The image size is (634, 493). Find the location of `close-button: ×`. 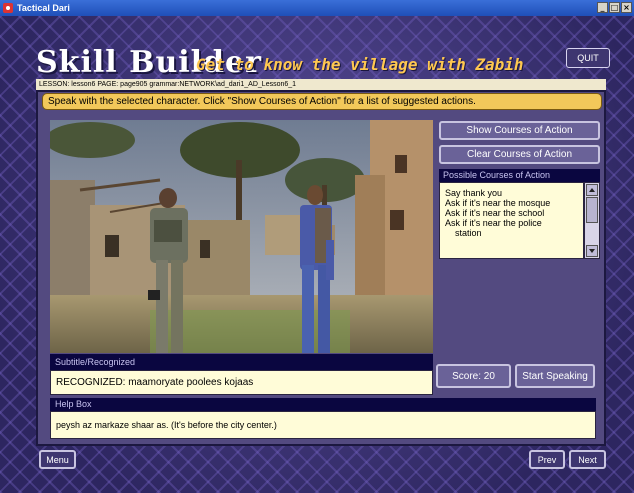

close-button: × is located at coordinates (626, 7).